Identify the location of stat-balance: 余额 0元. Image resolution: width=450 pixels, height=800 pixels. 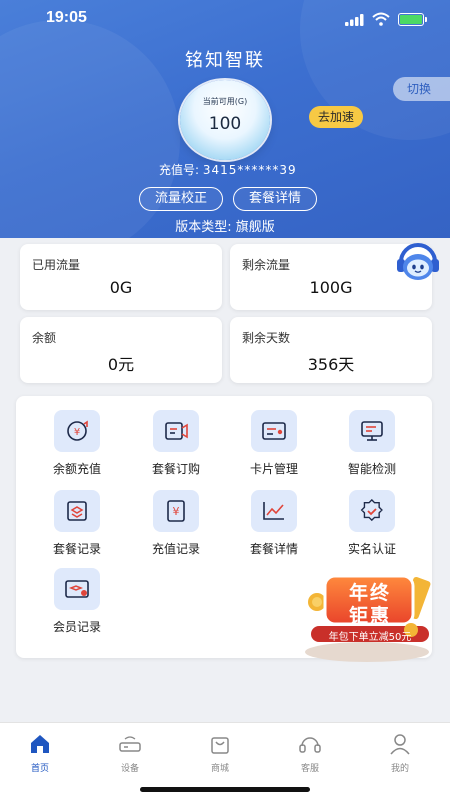
(121, 350).